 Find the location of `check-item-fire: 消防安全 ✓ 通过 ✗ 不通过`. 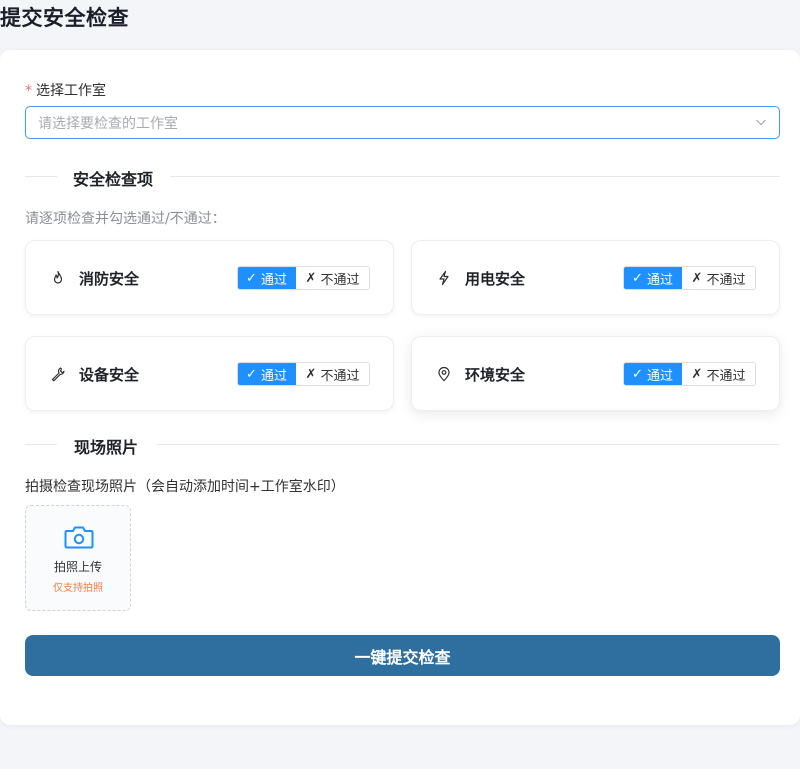

check-item-fire: 消防安全 ✓ 通过 ✗ 不通过 is located at coordinates (209, 277).